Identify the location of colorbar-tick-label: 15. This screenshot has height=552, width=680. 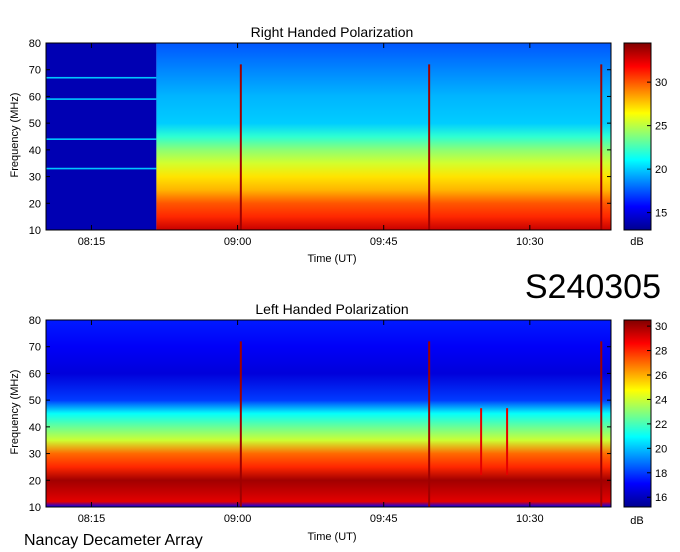
(661, 214).